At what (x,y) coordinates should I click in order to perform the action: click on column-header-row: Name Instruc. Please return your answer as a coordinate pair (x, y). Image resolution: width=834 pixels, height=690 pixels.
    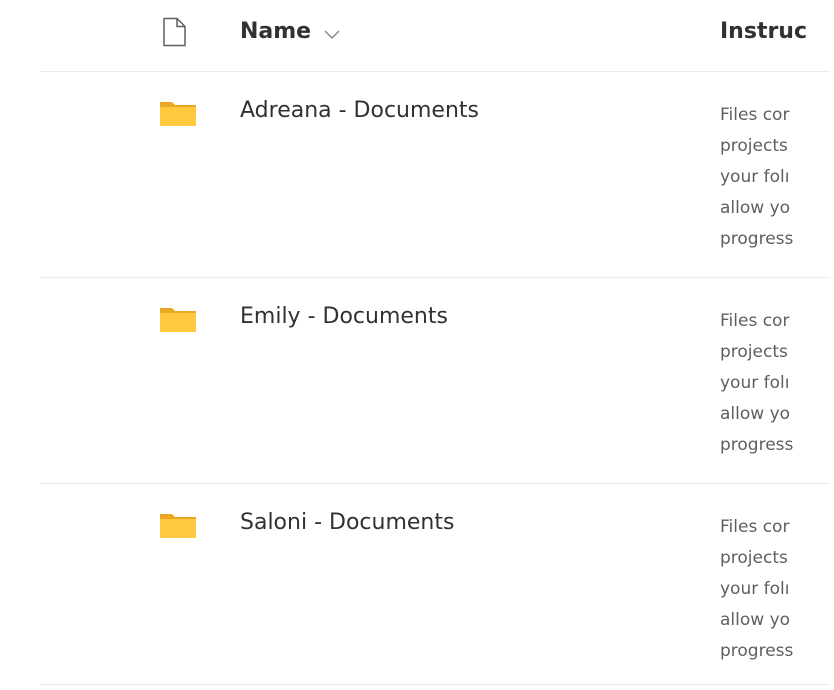
    Looking at the image, I should click on (417, 35).